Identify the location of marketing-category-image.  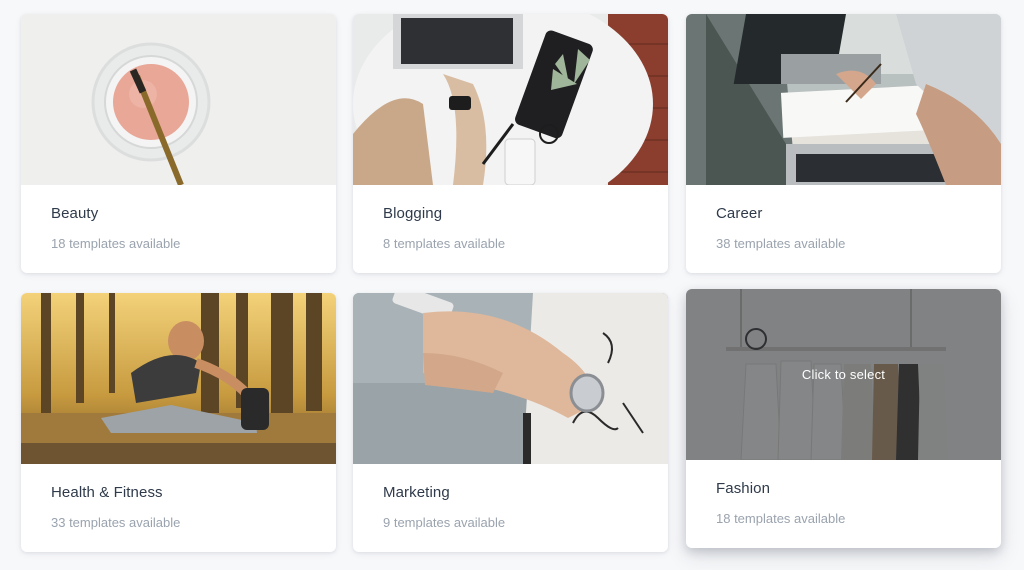
(510, 378).